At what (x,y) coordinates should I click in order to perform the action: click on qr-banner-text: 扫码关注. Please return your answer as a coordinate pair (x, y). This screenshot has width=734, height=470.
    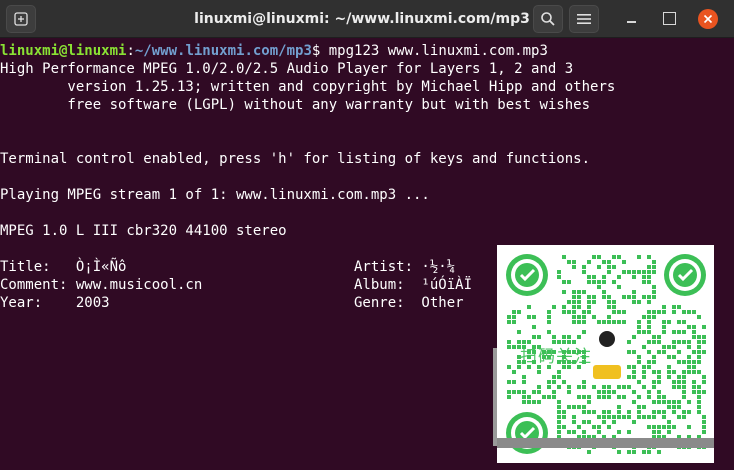
    Looking at the image, I should click on (556, 356).